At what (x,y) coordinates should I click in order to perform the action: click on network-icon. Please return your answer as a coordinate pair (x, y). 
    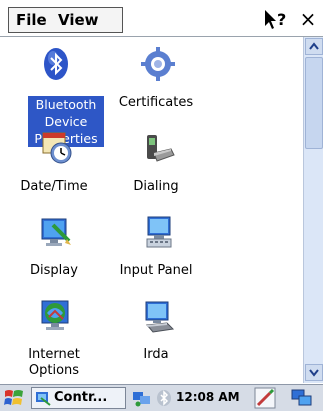
    Looking at the image, I should click on (142, 398).